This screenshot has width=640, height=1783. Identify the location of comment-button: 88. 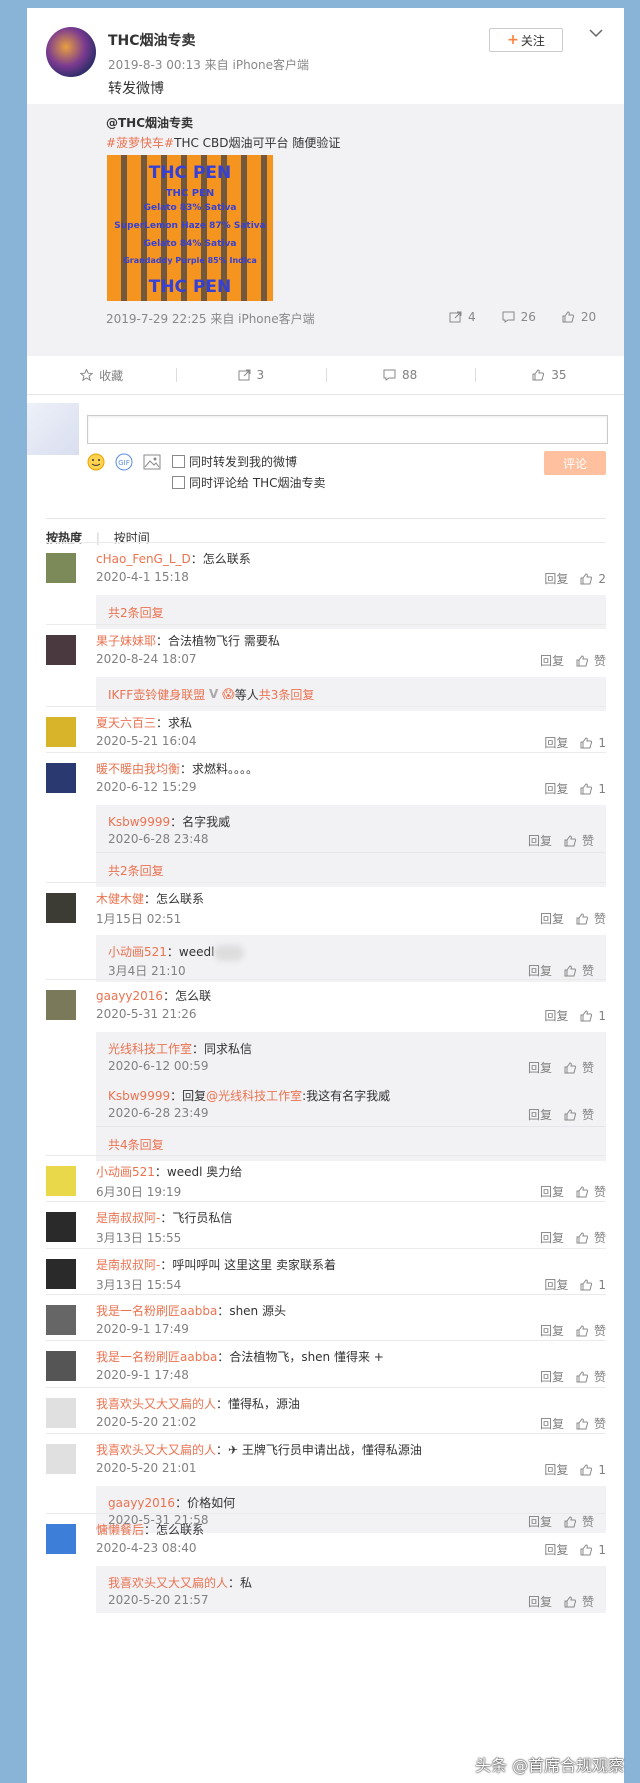
(400, 375).